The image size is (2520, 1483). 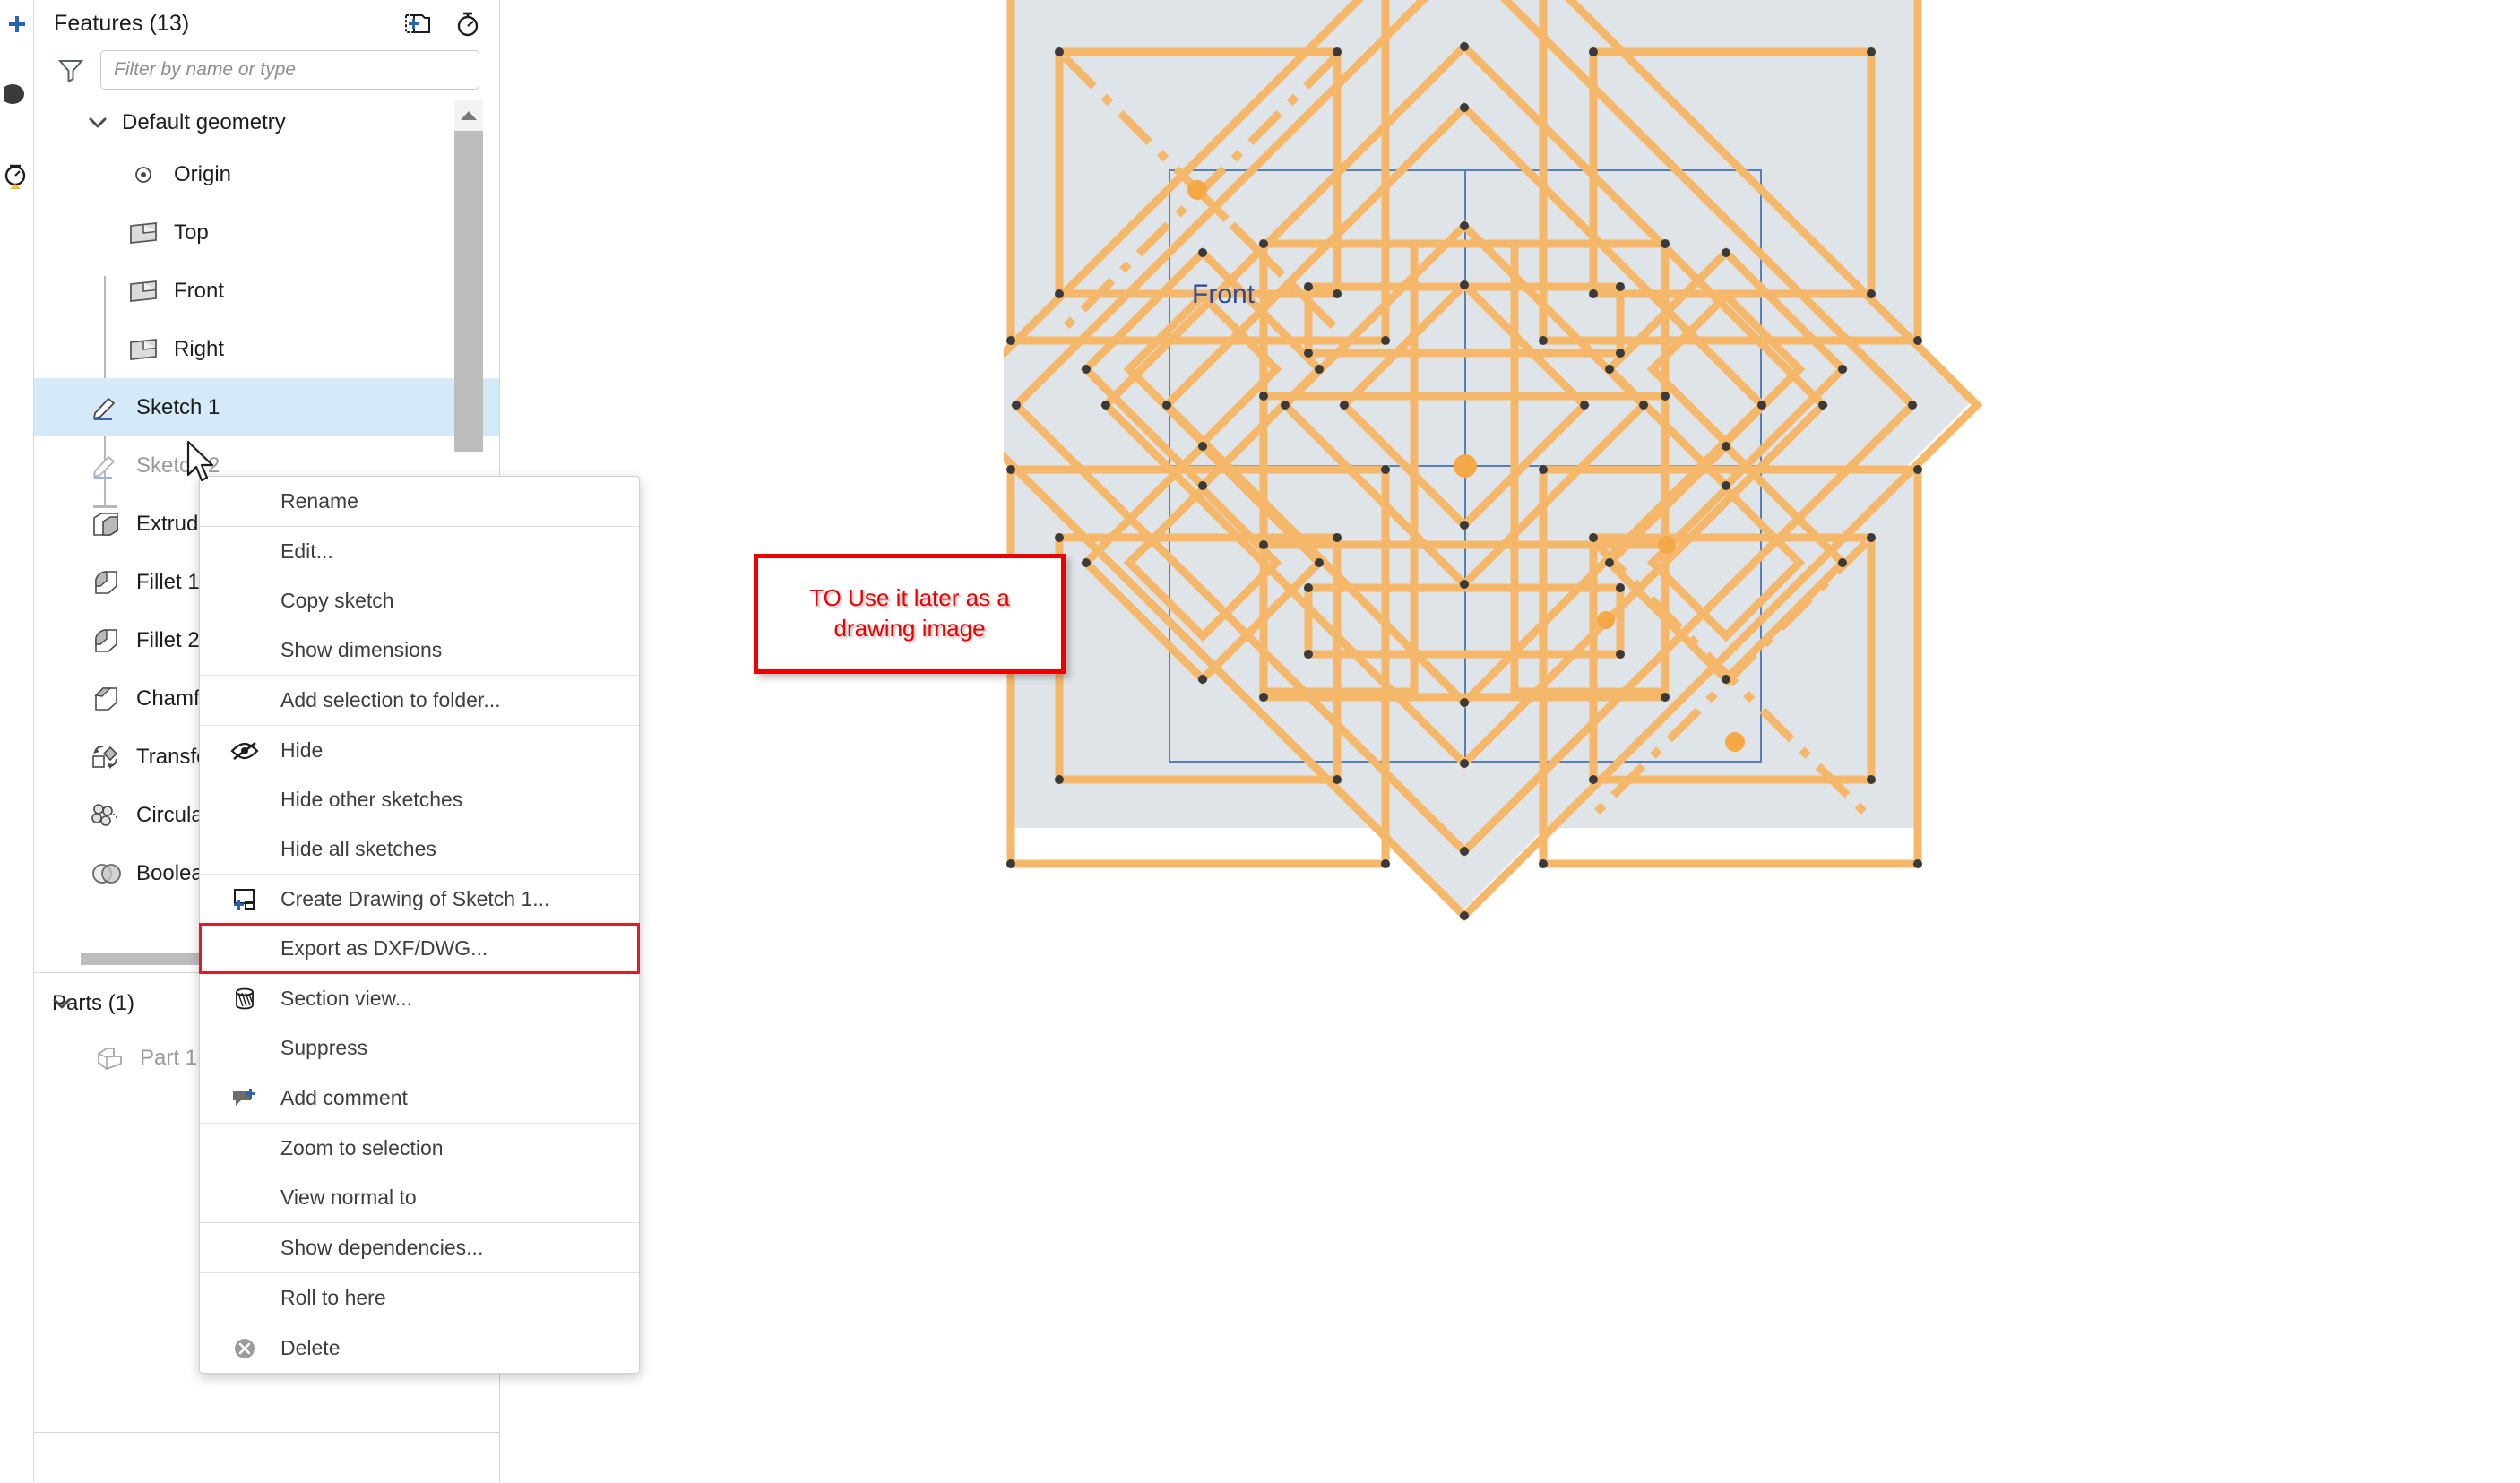 I want to click on context-menu-item-zoom-to-selection: Zoom to selection, so click(x=419, y=1148).